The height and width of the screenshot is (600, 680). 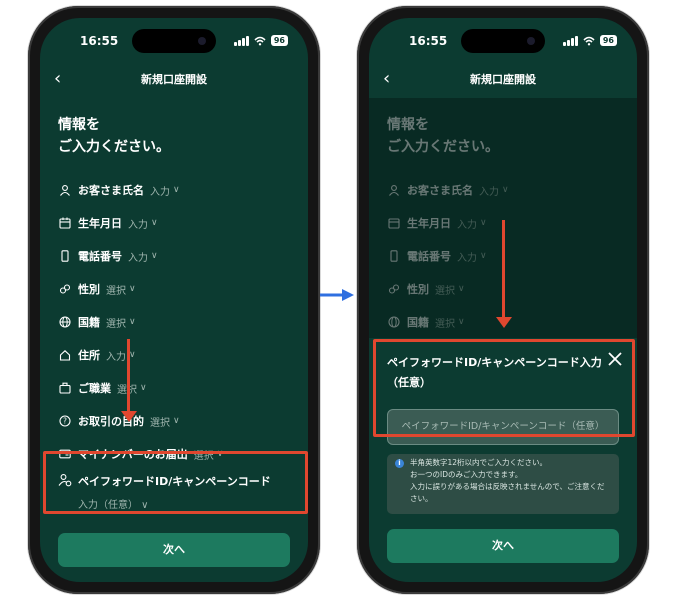 I want to click on person-icon, so click(x=65, y=190).